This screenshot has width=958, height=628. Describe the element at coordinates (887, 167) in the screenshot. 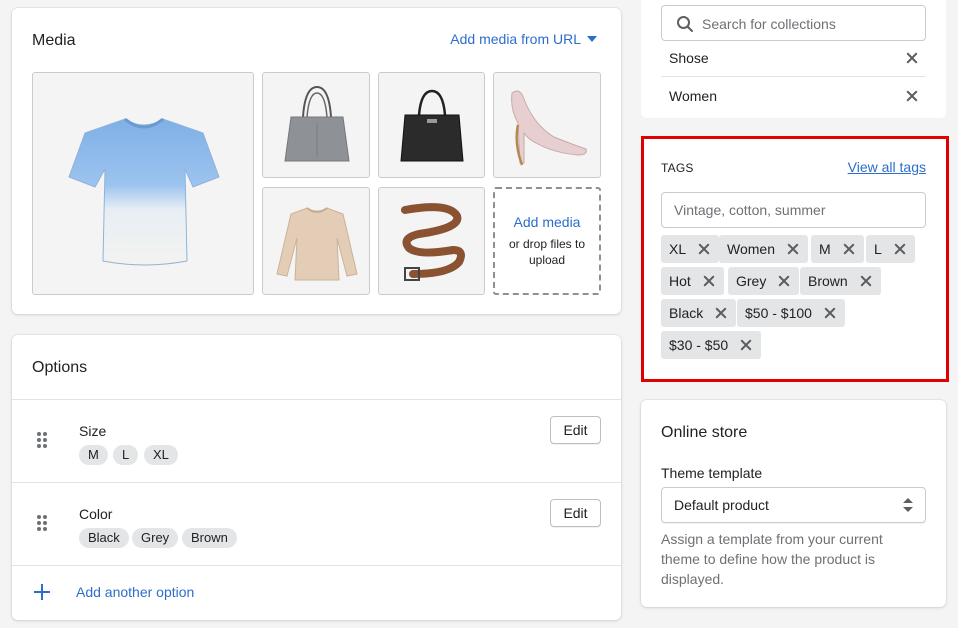

I see `view-all-tags-link: View all tags` at that location.